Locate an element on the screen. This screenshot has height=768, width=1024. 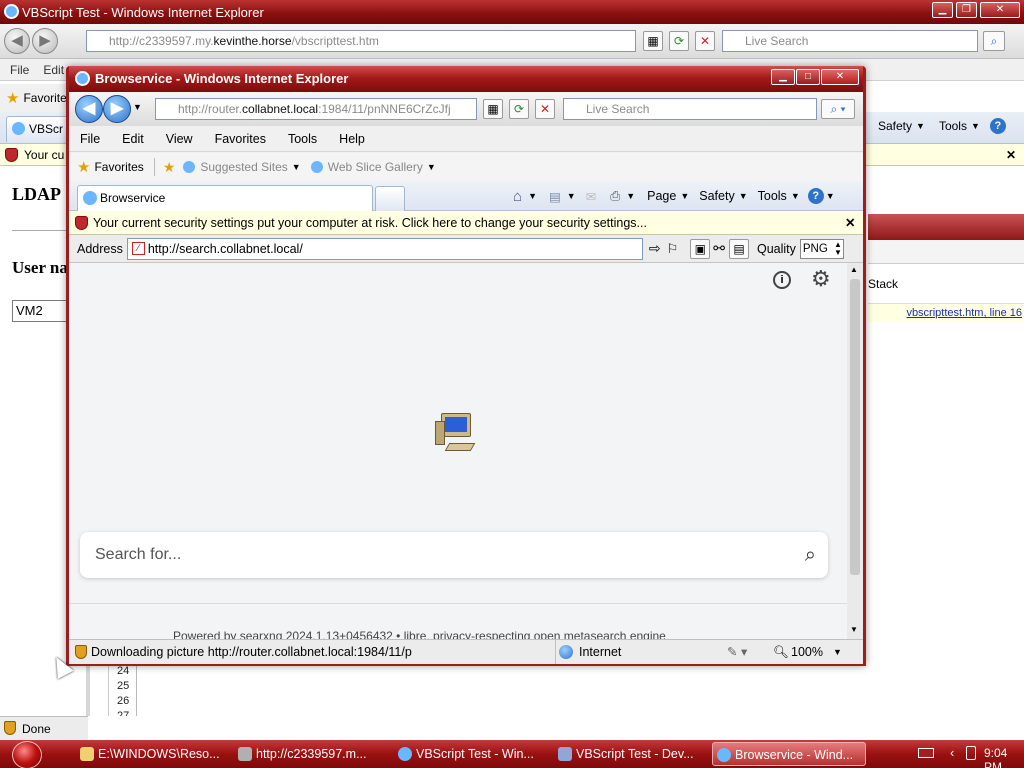
go-arrow-icon: ⇨ is located at coordinates (655, 248).